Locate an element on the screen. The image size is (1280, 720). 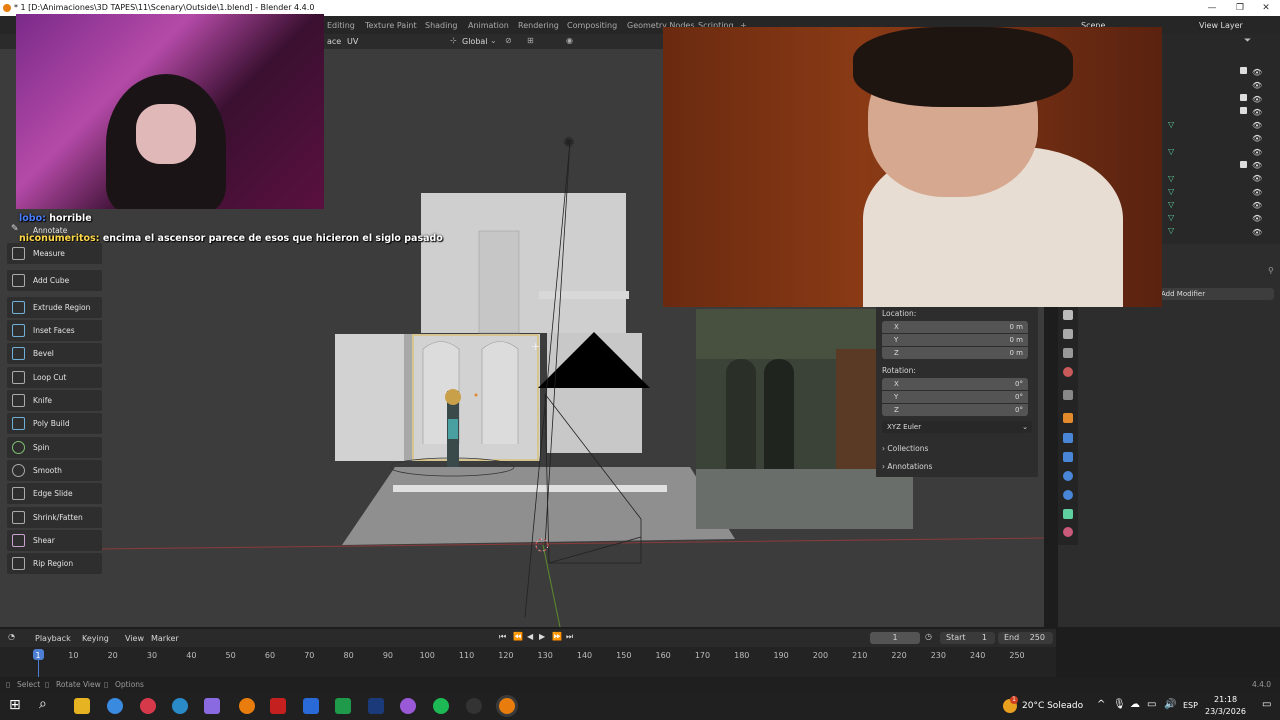
location-x-field: X 0 m is located at coordinates (955, 327).